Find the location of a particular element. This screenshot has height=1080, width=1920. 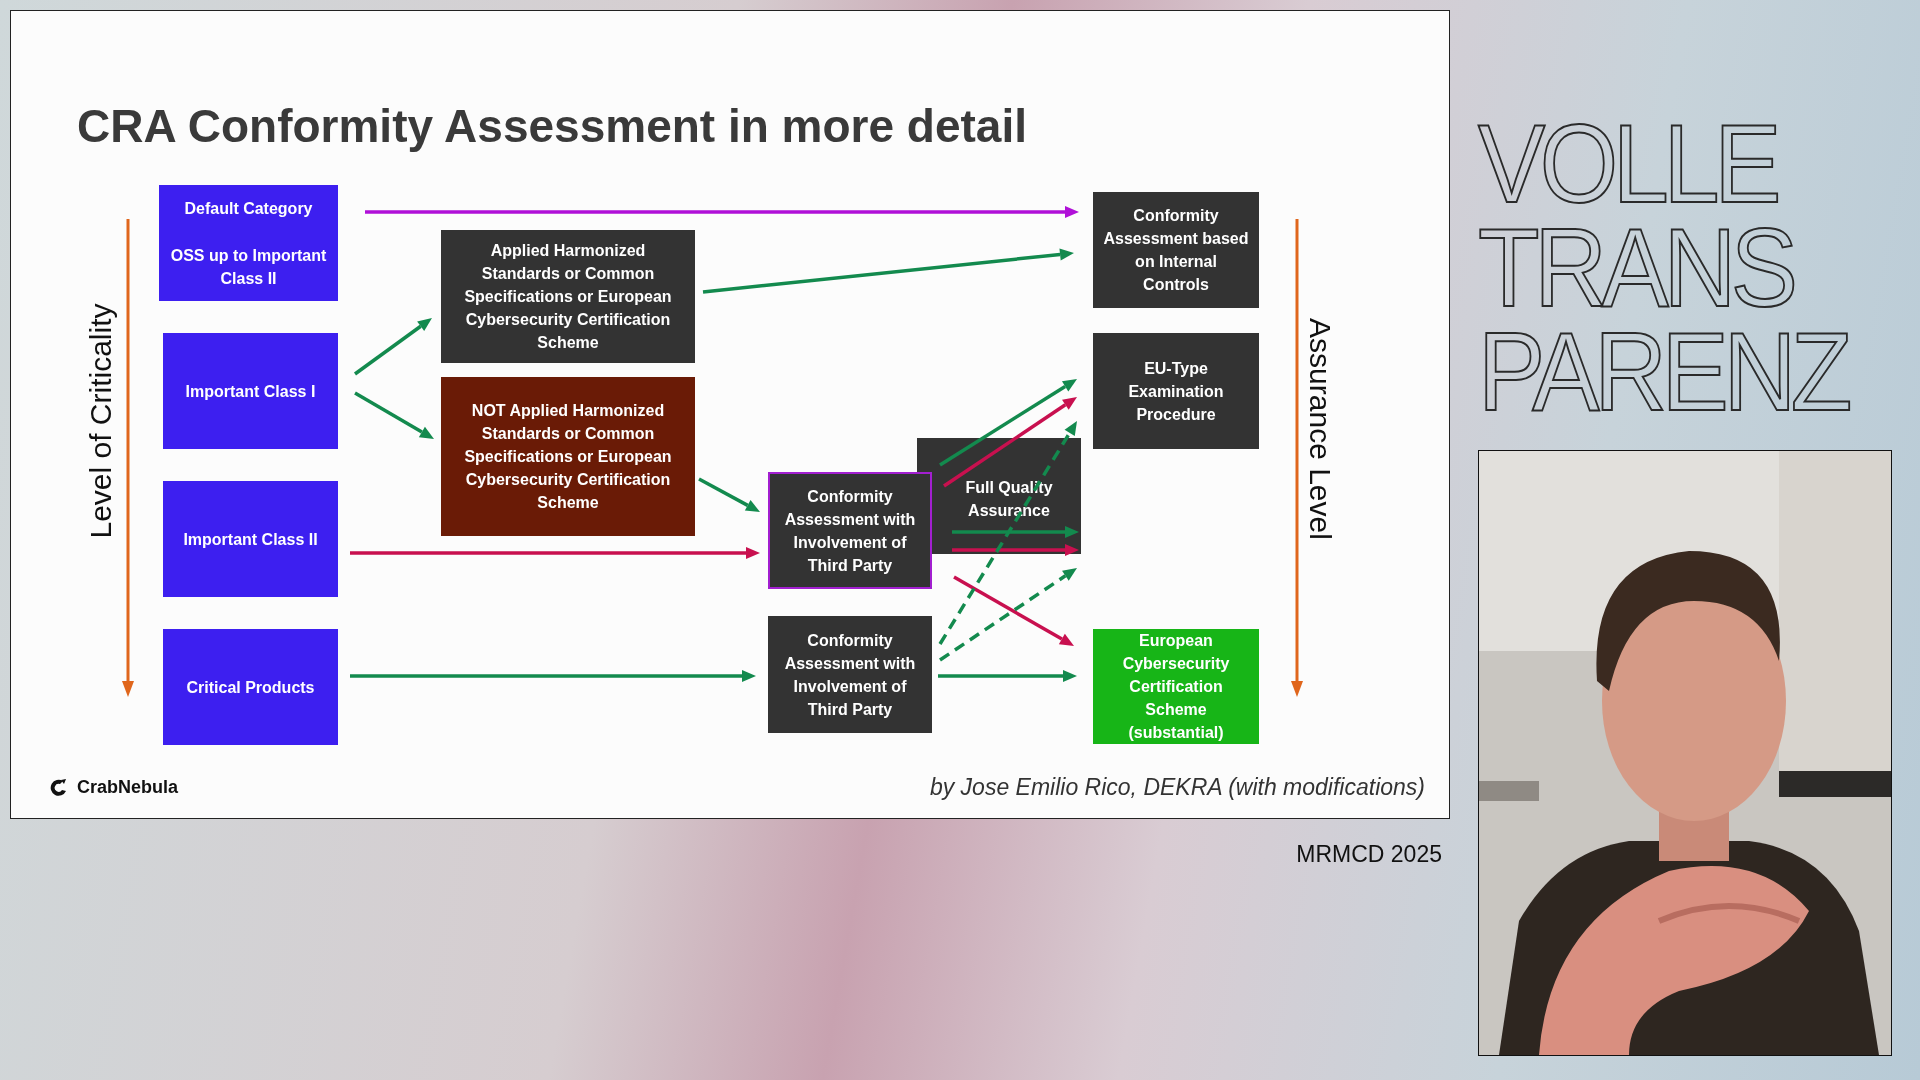

category-box: Default Category OSS up to Important Class II is located at coordinates (248, 243).